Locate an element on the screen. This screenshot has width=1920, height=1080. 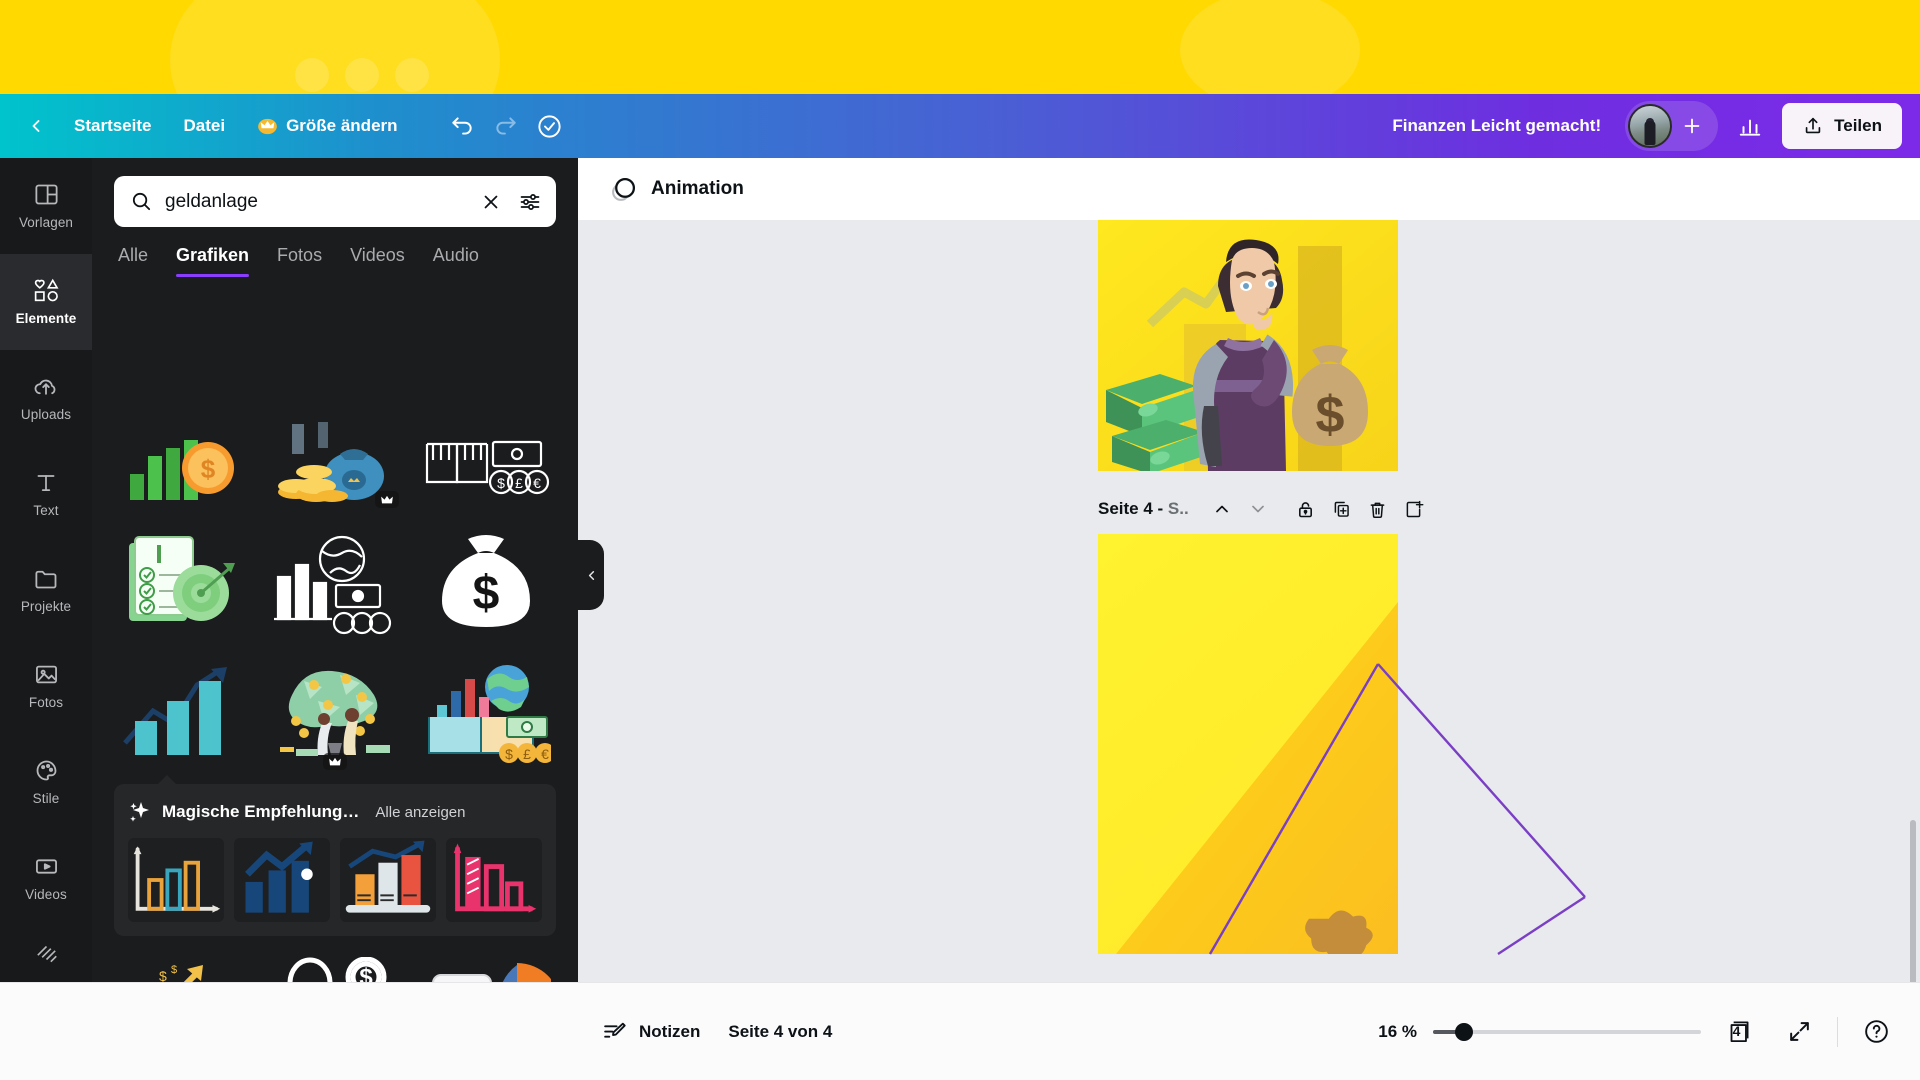
zoom-value: 16 % is located at coordinates (1390, 1032).